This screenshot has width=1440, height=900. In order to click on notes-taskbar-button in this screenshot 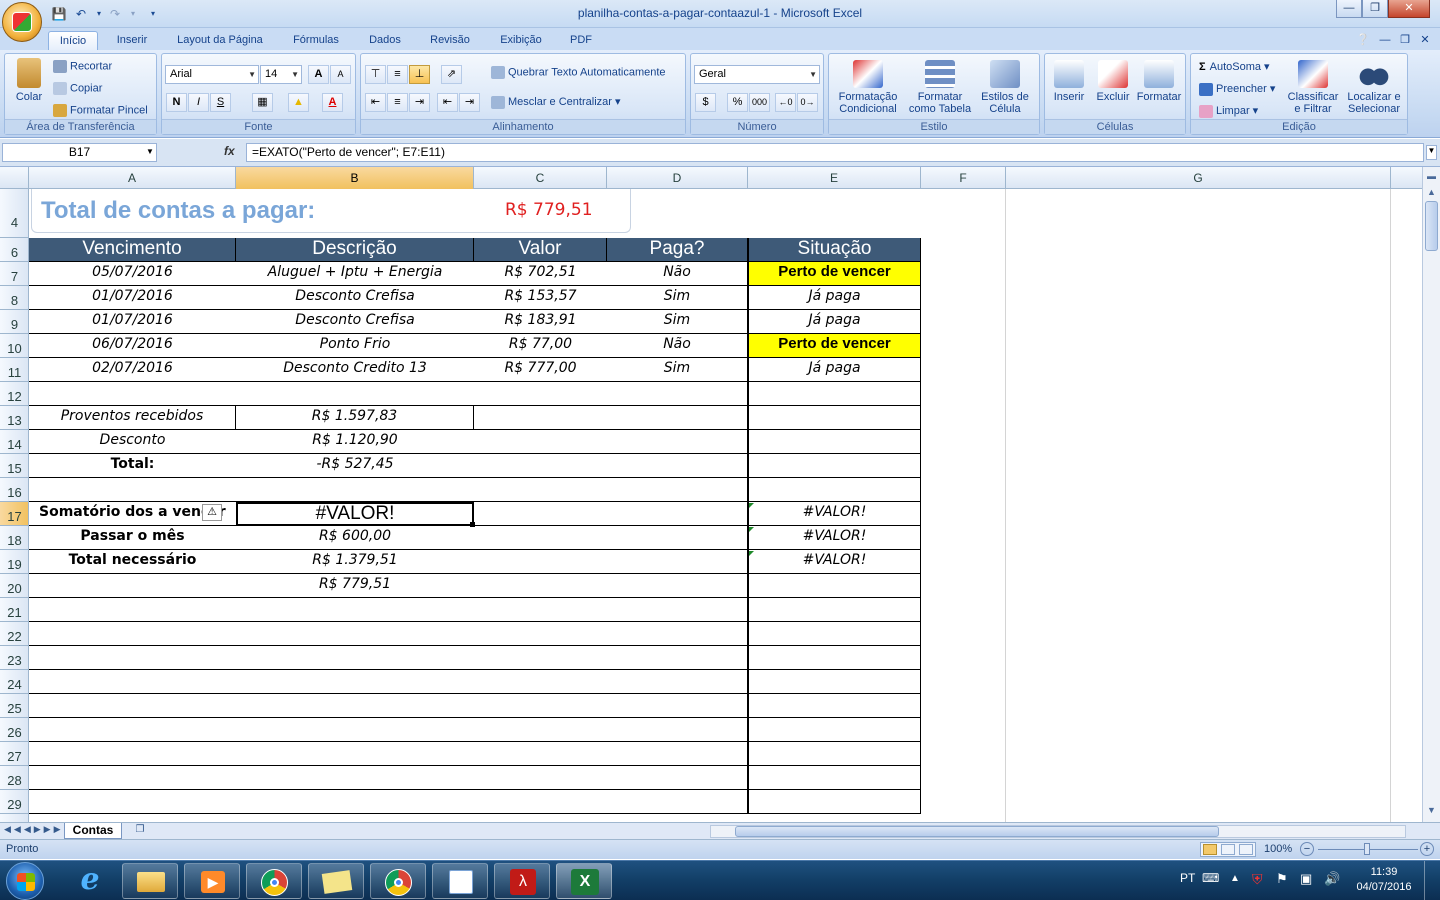, I will do `click(336, 881)`.